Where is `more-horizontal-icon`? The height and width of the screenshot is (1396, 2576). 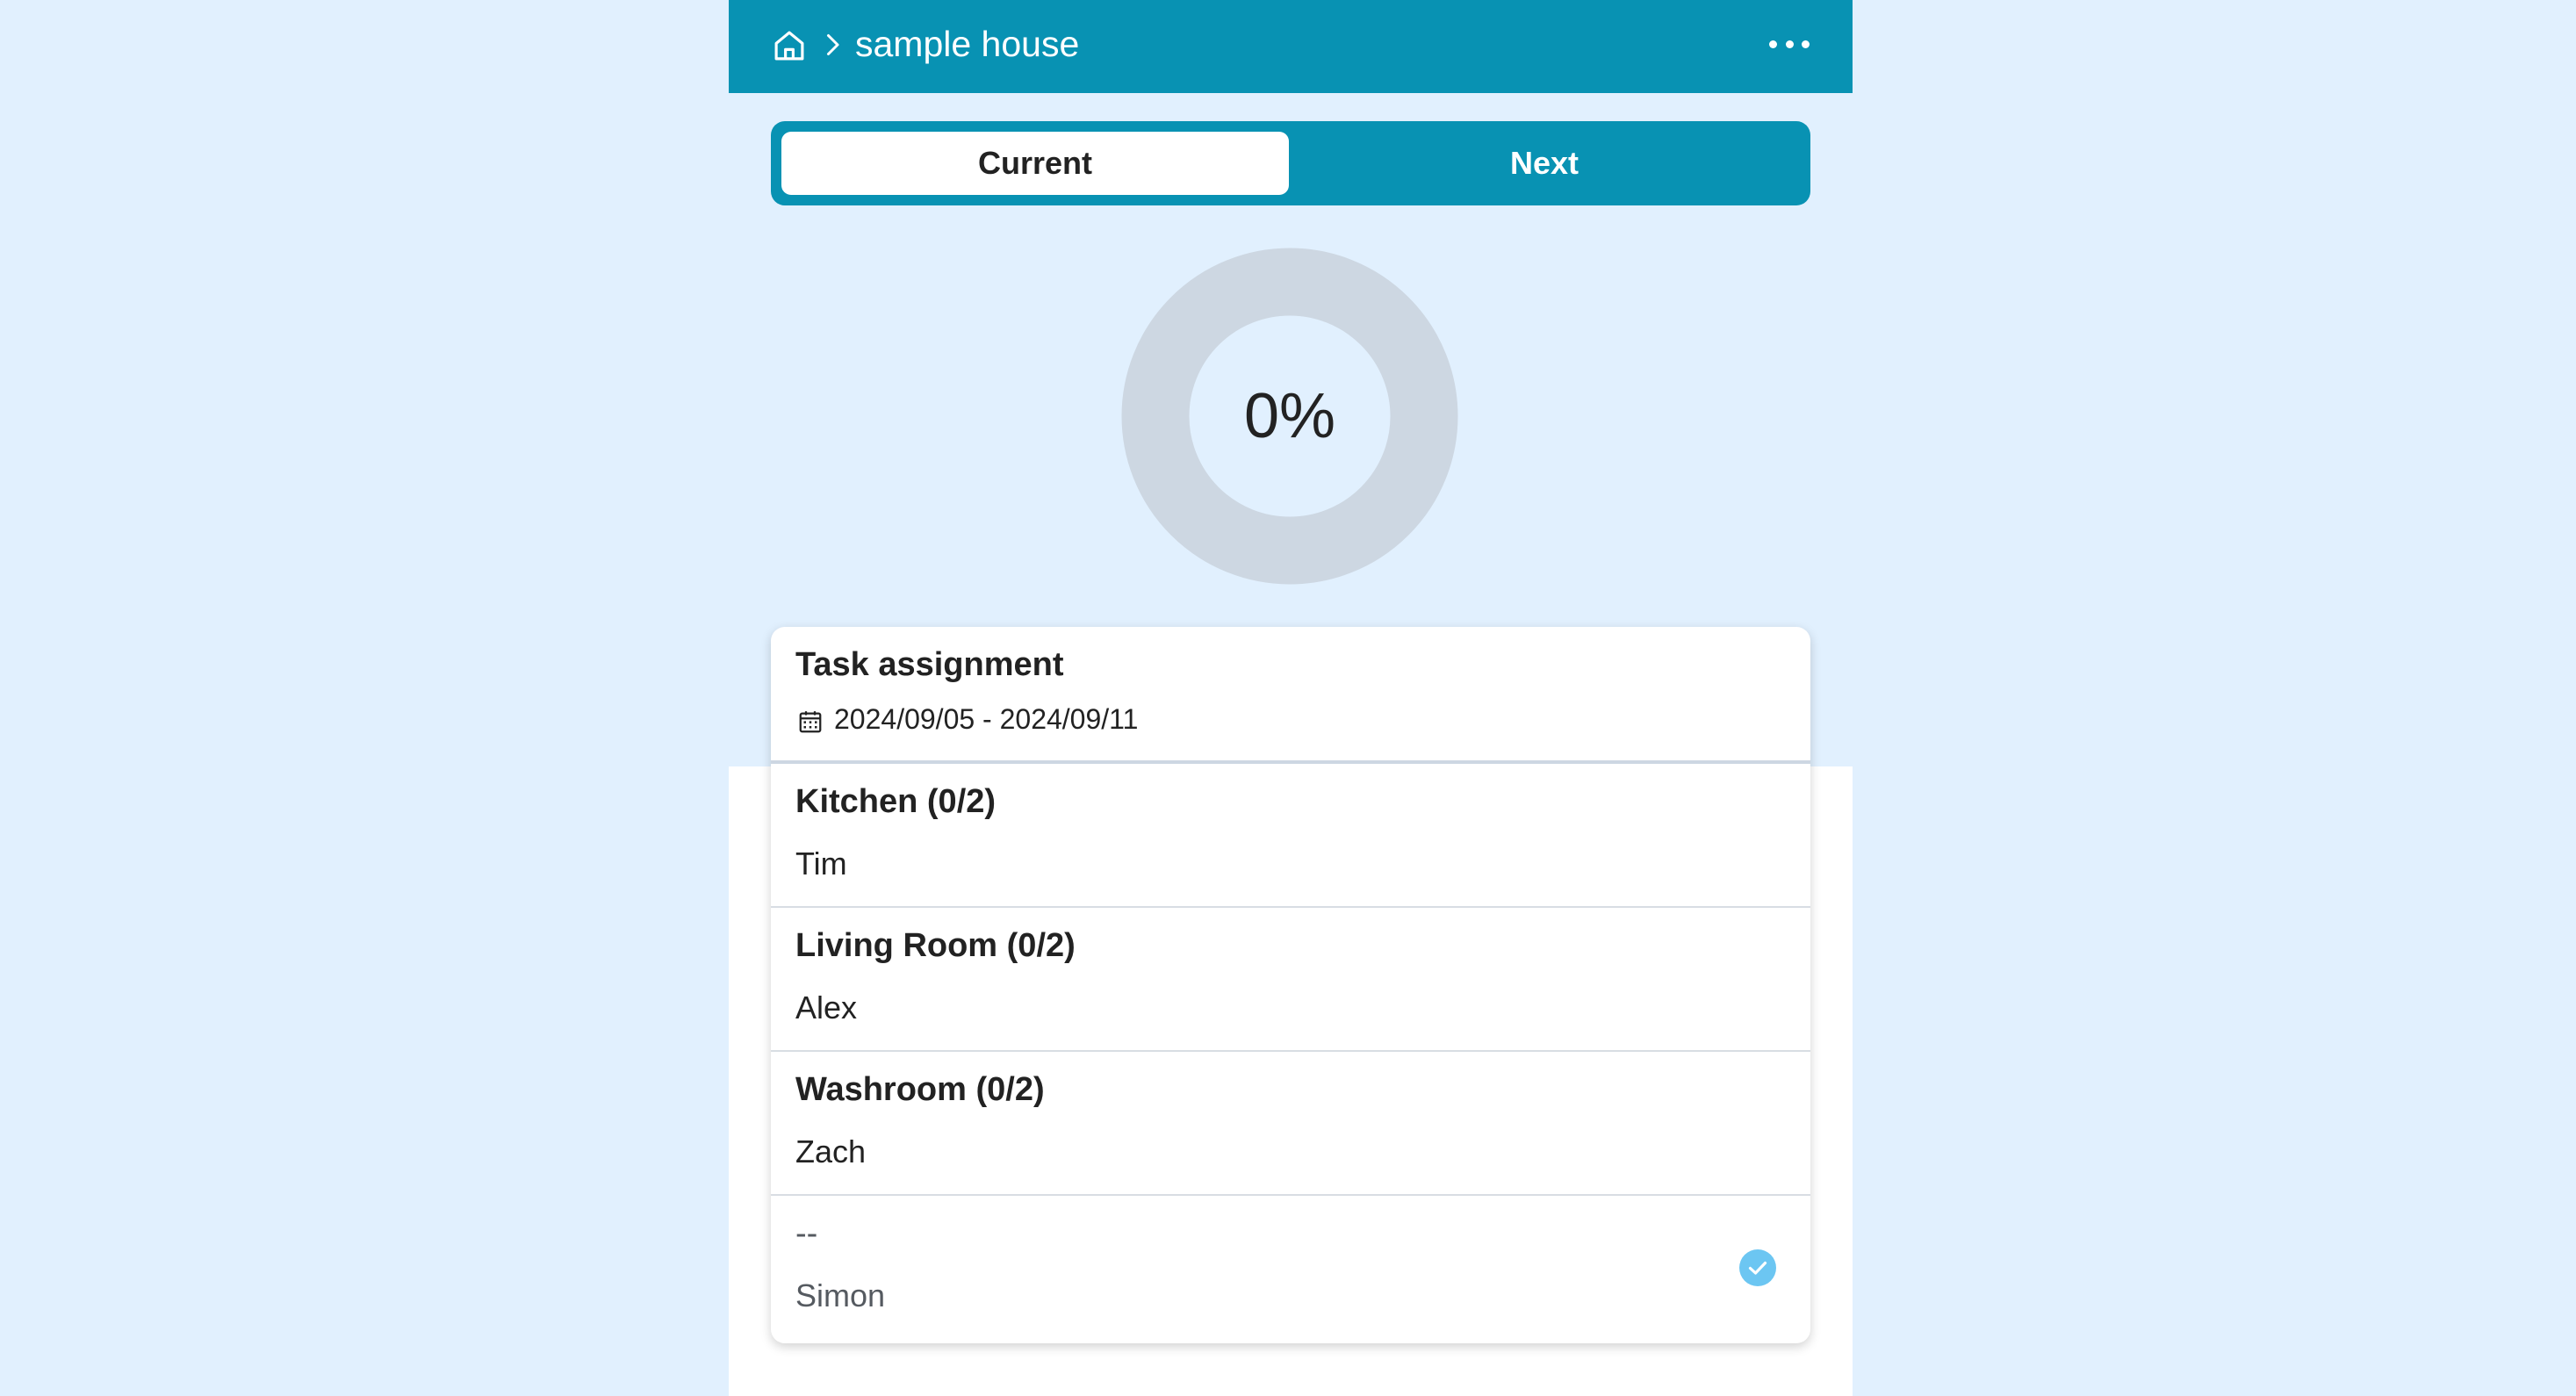
more-horizontal-icon is located at coordinates (1789, 44).